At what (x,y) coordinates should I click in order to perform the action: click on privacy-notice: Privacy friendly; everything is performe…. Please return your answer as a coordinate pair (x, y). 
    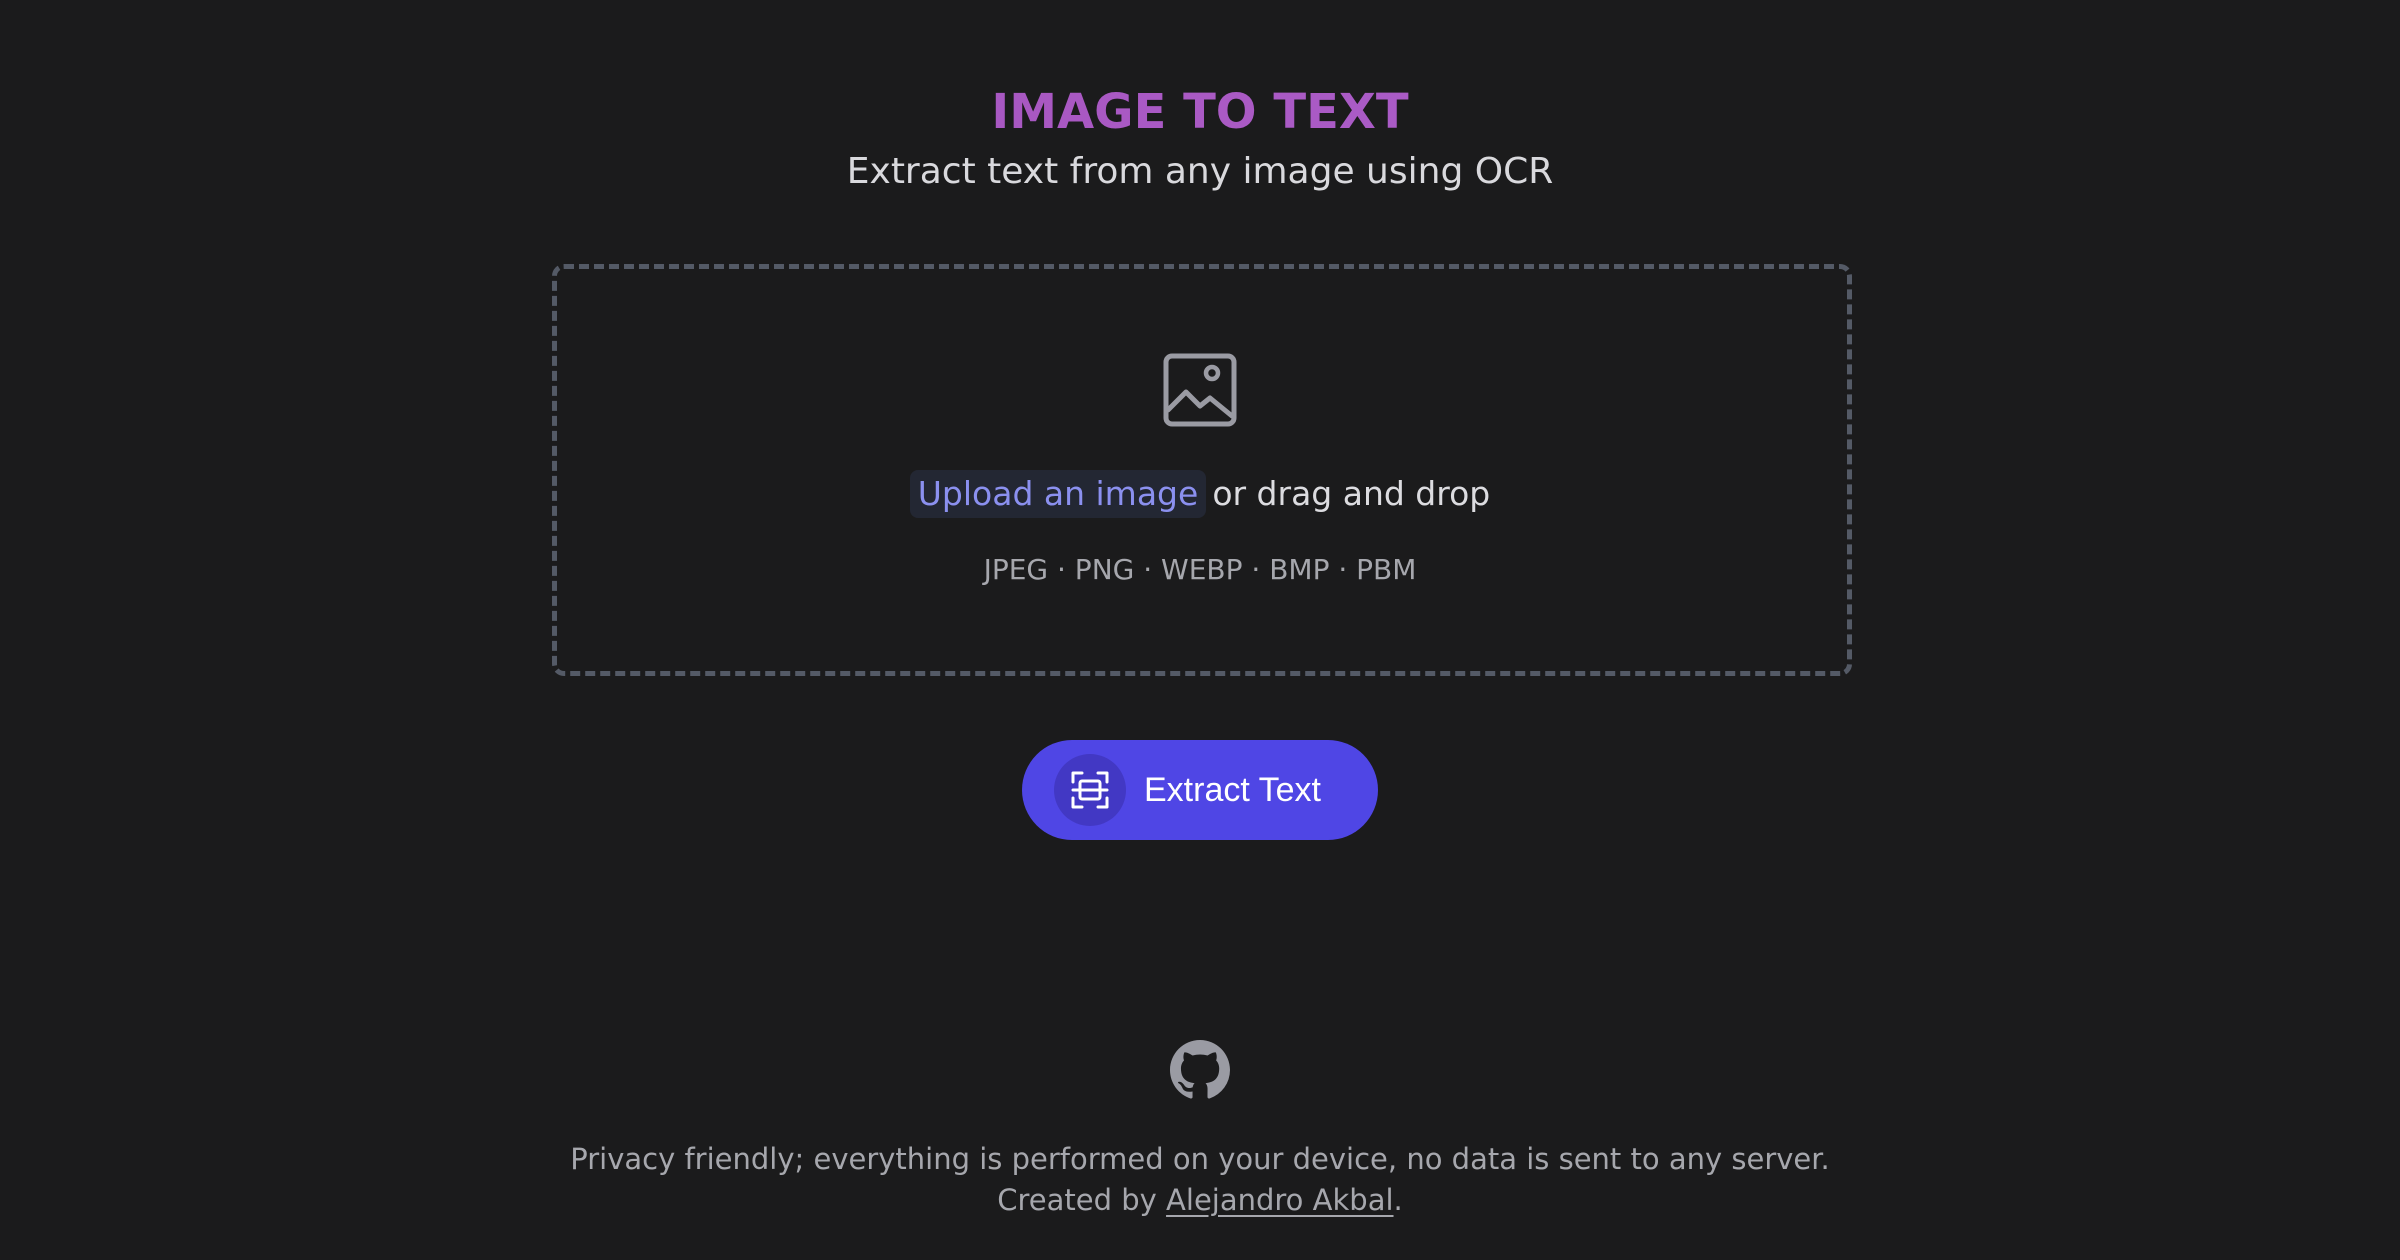
    Looking at the image, I should click on (1200, 1159).